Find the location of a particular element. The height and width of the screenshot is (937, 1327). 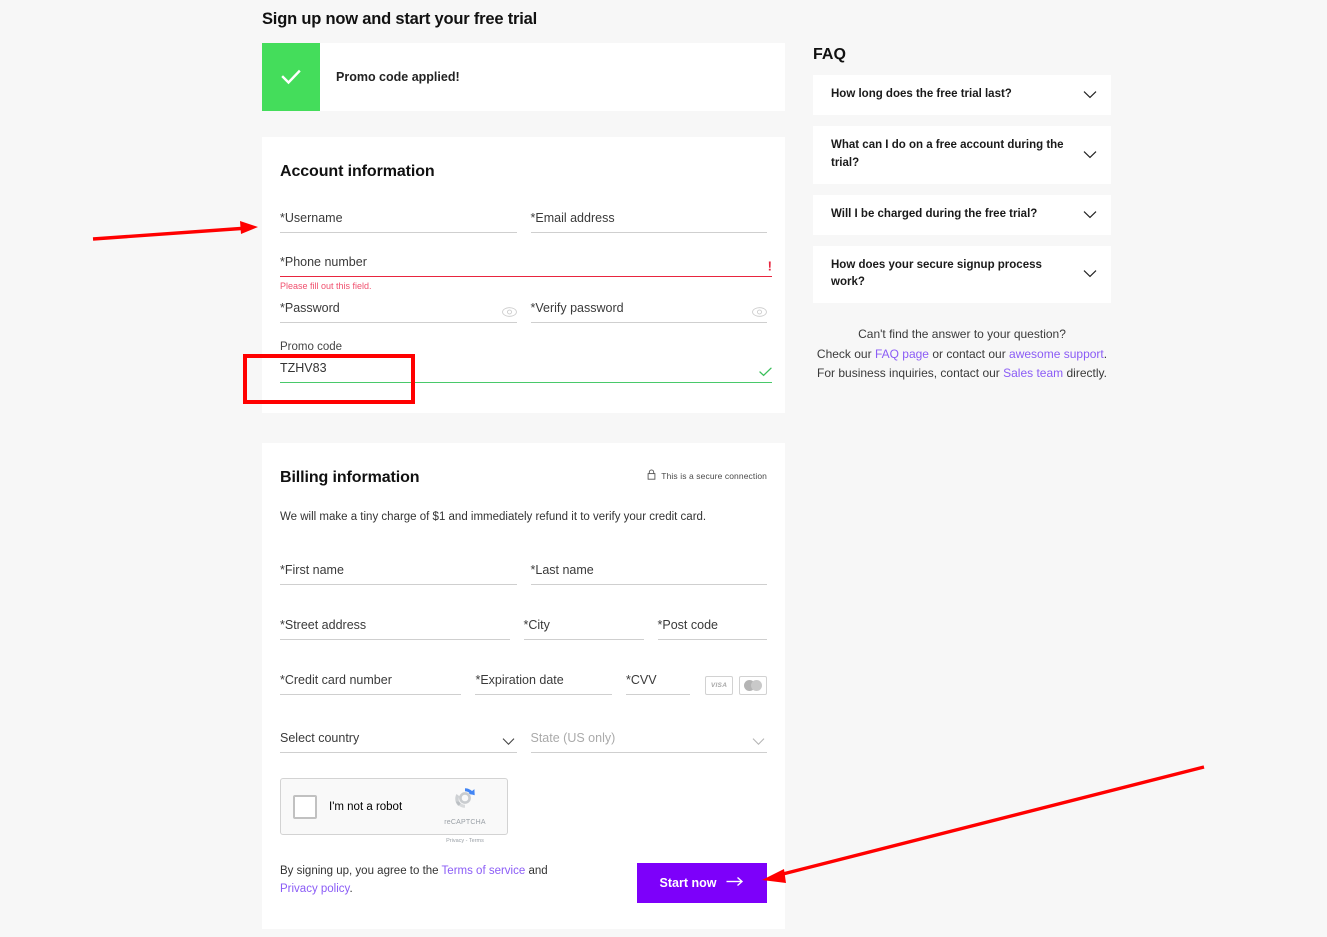

post-code-field: *Post code is located at coordinates (712, 629).